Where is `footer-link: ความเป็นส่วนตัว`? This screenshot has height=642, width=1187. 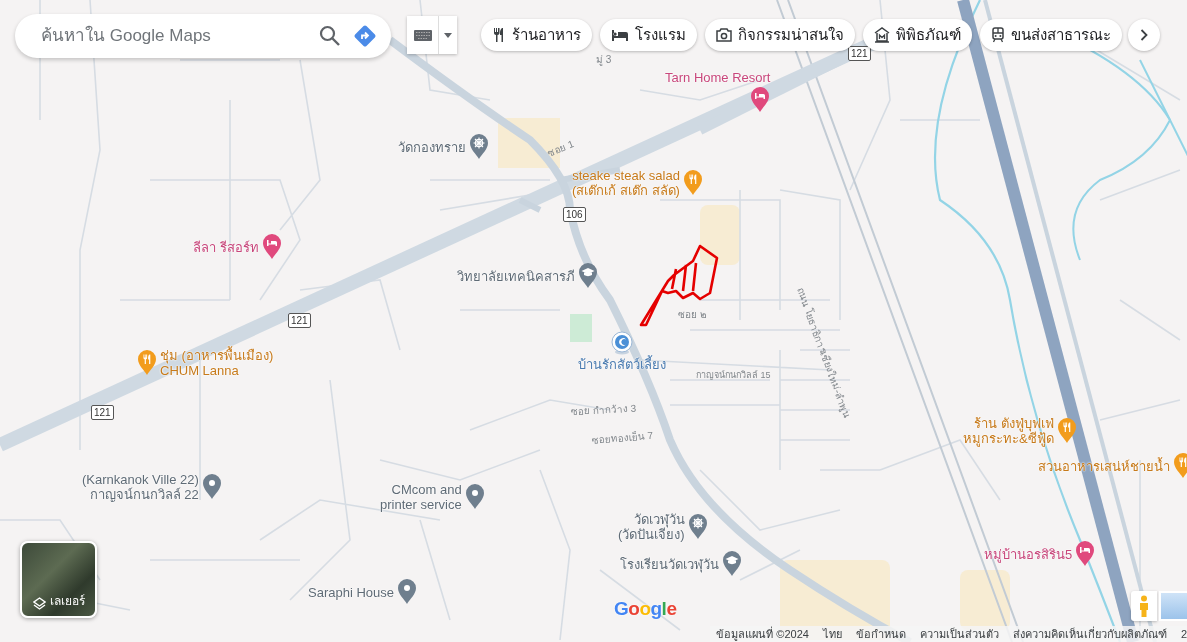 footer-link: ความเป็นส่วนตัว is located at coordinates (959, 633).